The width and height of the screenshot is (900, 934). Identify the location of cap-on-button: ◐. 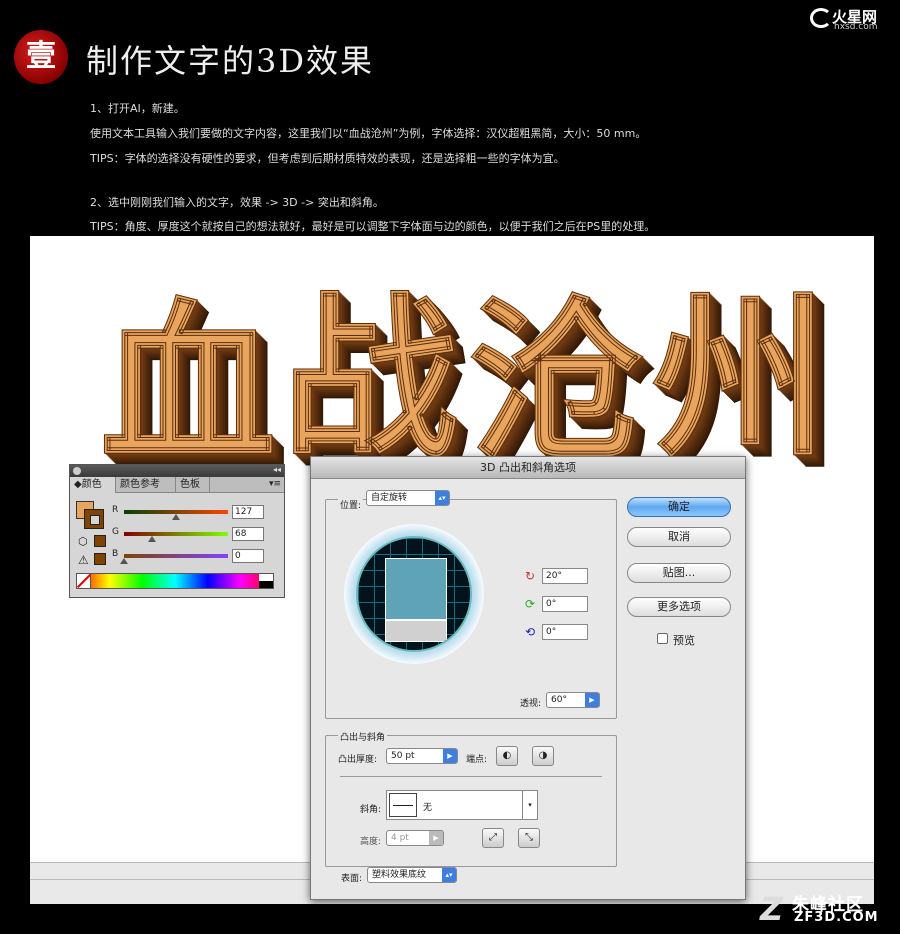
(507, 756).